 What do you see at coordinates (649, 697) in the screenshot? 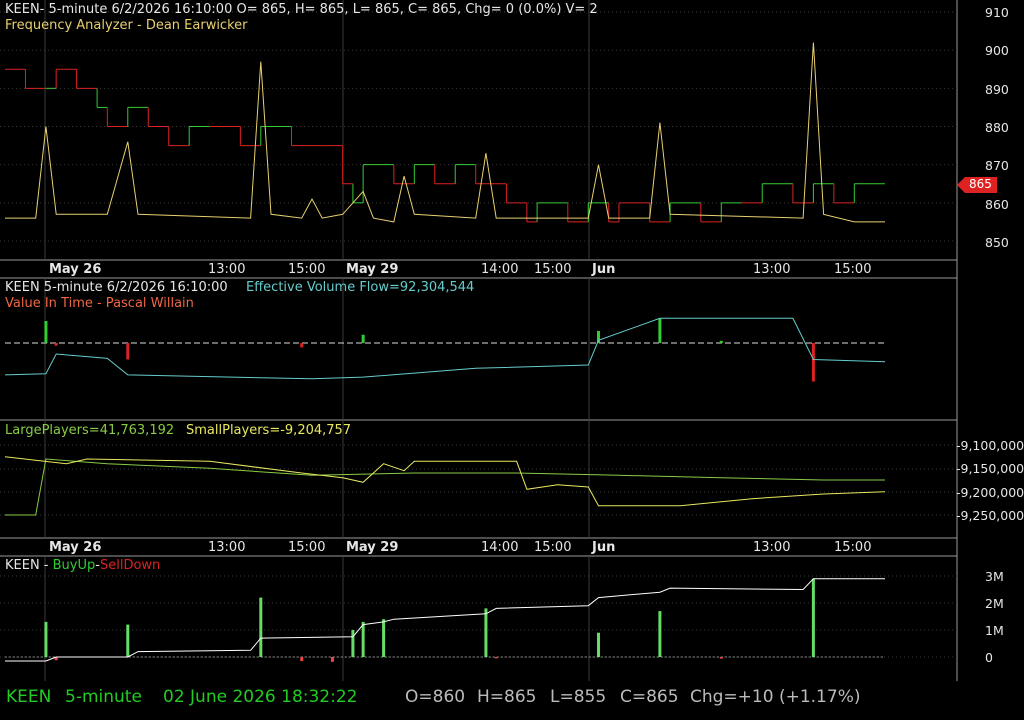
I see `status-close: C=865` at bounding box center [649, 697].